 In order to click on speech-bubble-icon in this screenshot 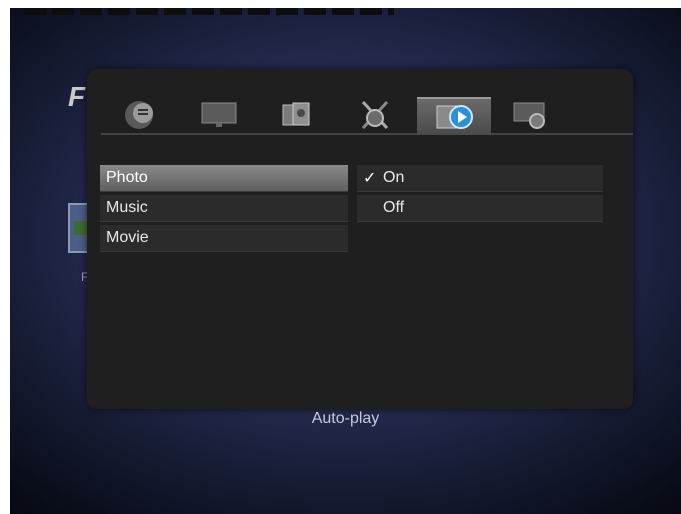, I will do `click(139, 115)`.